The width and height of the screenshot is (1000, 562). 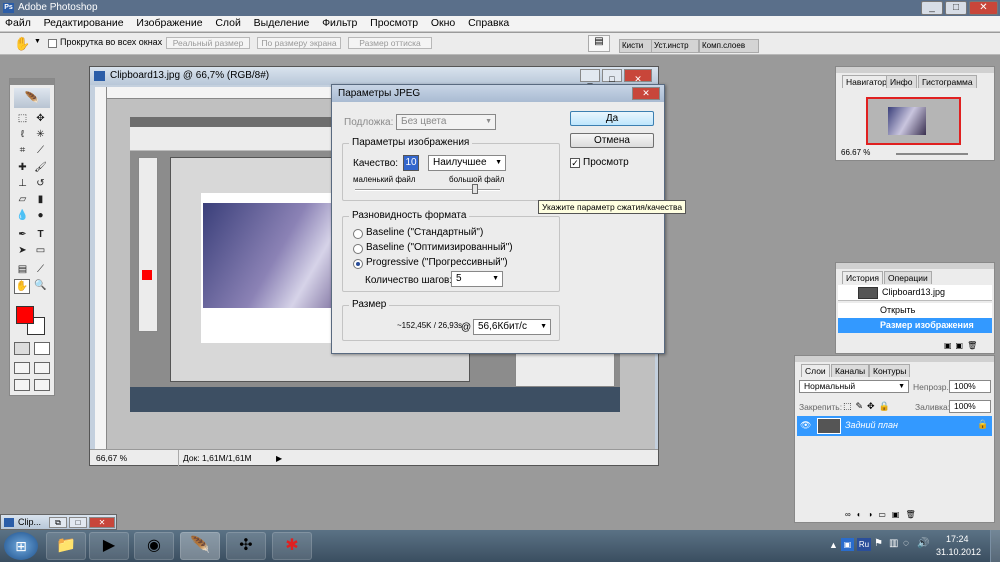 What do you see at coordinates (22, 150) in the screenshot?
I see `crop-icon: ⌗` at bounding box center [22, 150].